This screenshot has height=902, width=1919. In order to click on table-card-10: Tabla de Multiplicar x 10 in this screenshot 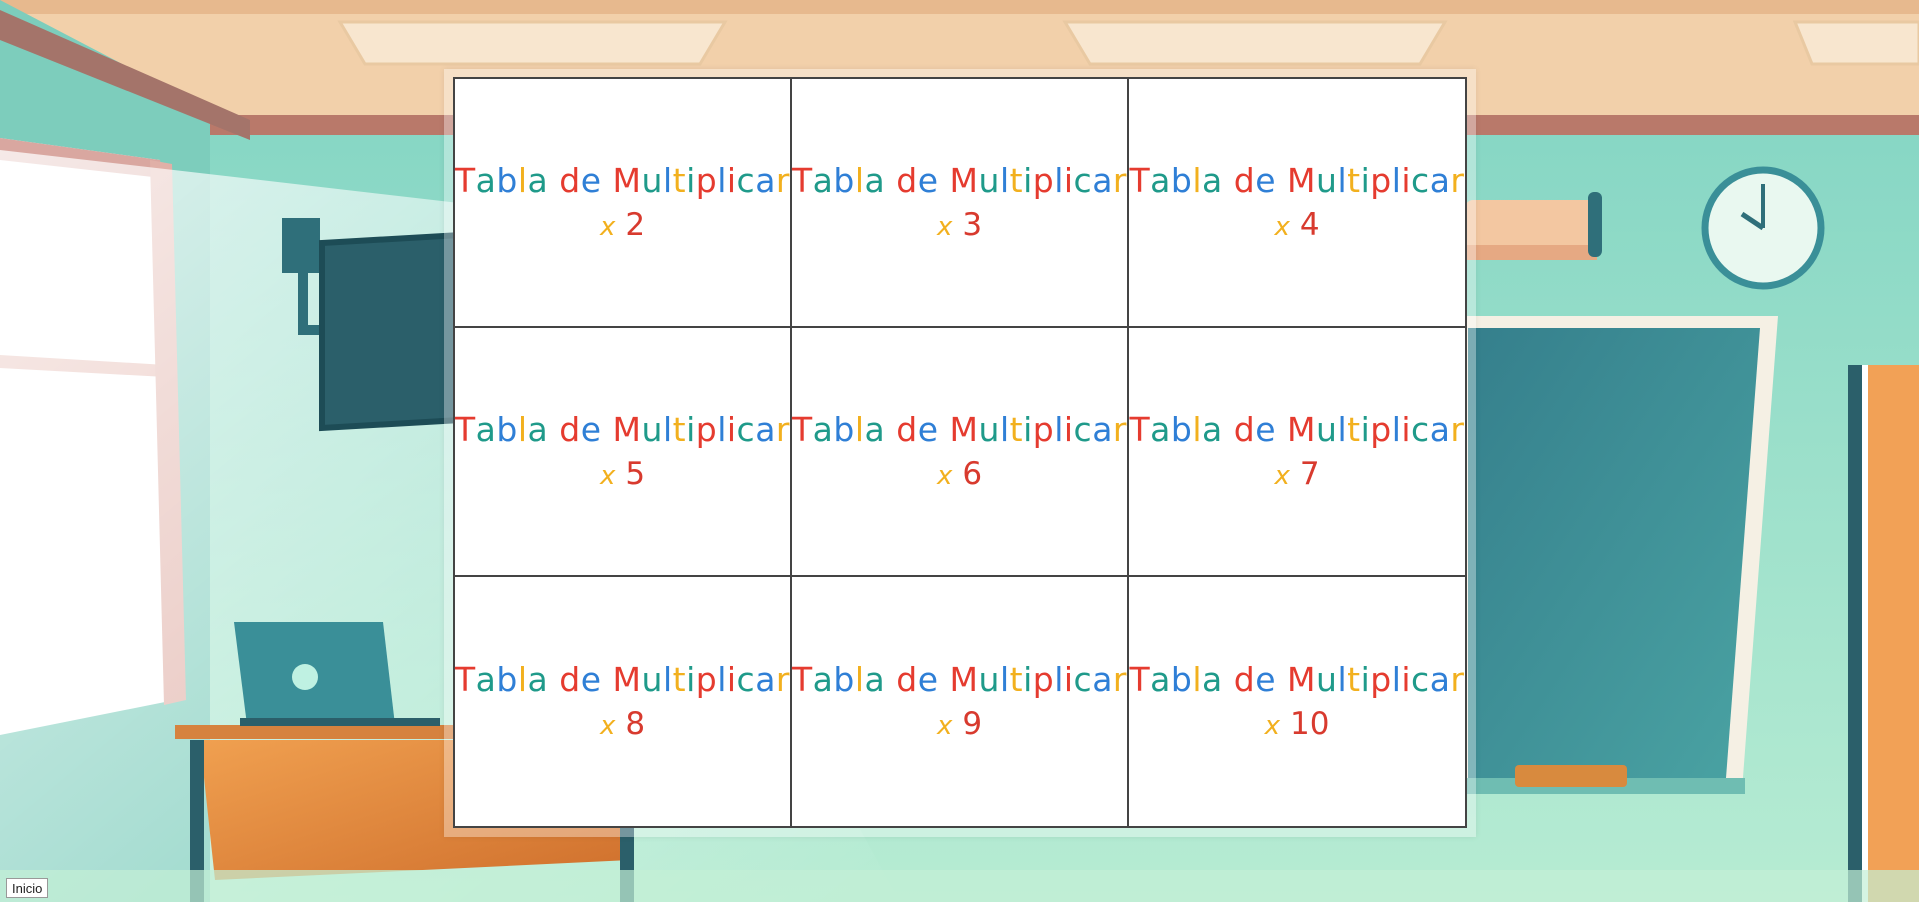, I will do `click(1297, 701)`.